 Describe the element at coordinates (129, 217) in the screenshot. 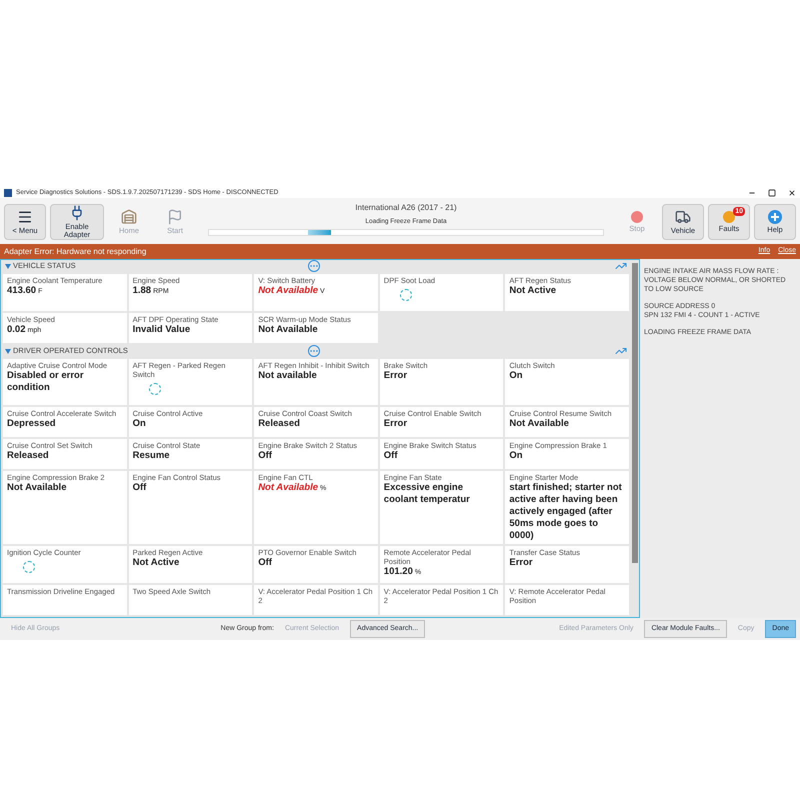

I see `garage-icon` at that location.